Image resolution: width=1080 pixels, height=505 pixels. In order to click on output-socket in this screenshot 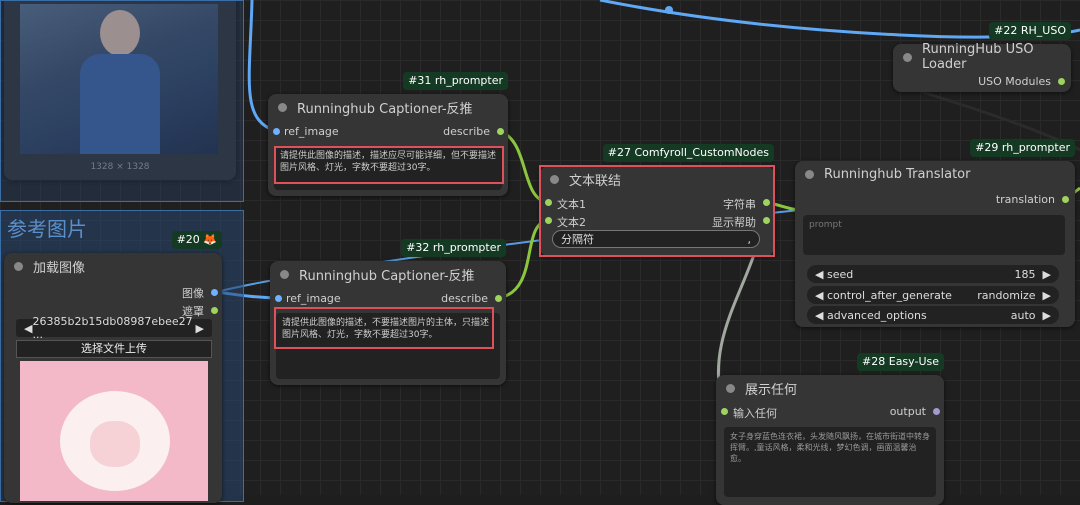, I will do `click(936, 411)`.